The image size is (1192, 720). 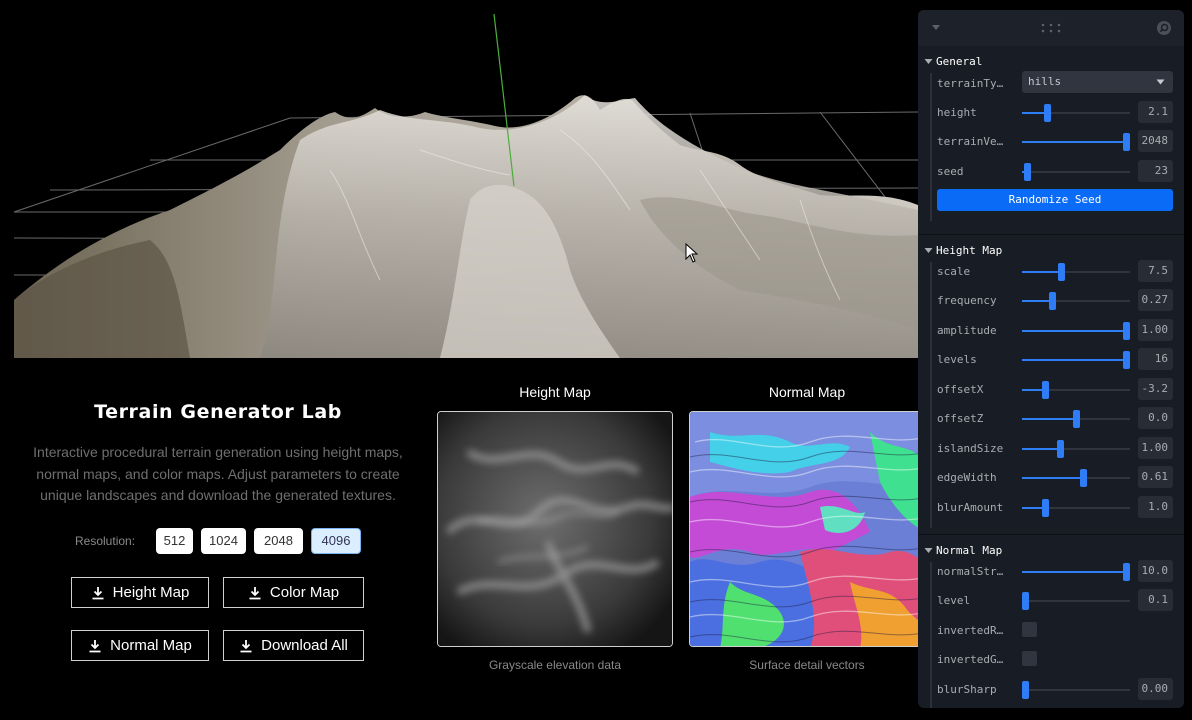 What do you see at coordinates (1076, 331) in the screenshot?
I see `amplitude-slider` at bounding box center [1076, 331].